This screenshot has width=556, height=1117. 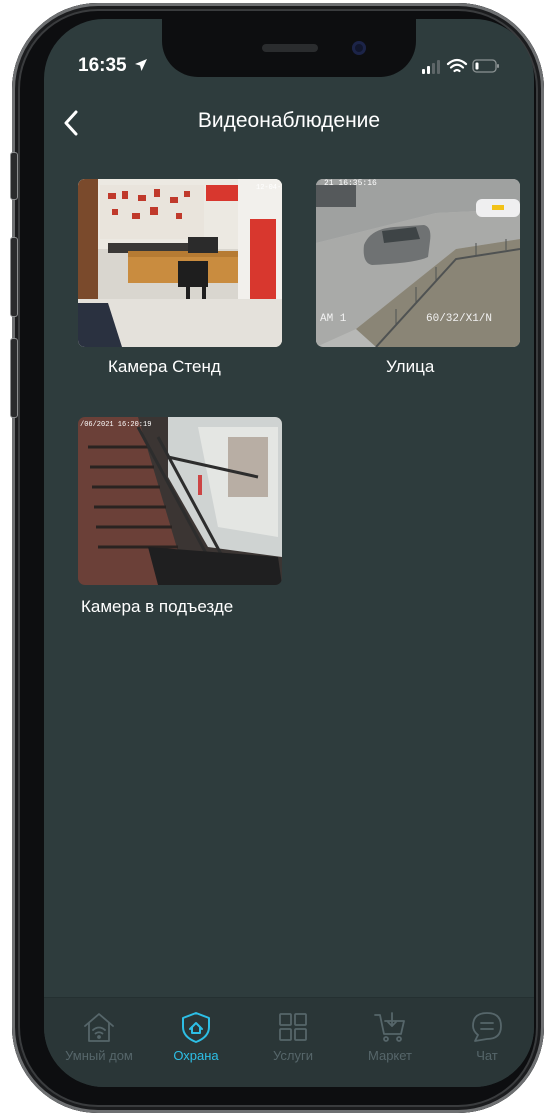 I want to click on location-arrow-icon, so click(x=140, y=65).